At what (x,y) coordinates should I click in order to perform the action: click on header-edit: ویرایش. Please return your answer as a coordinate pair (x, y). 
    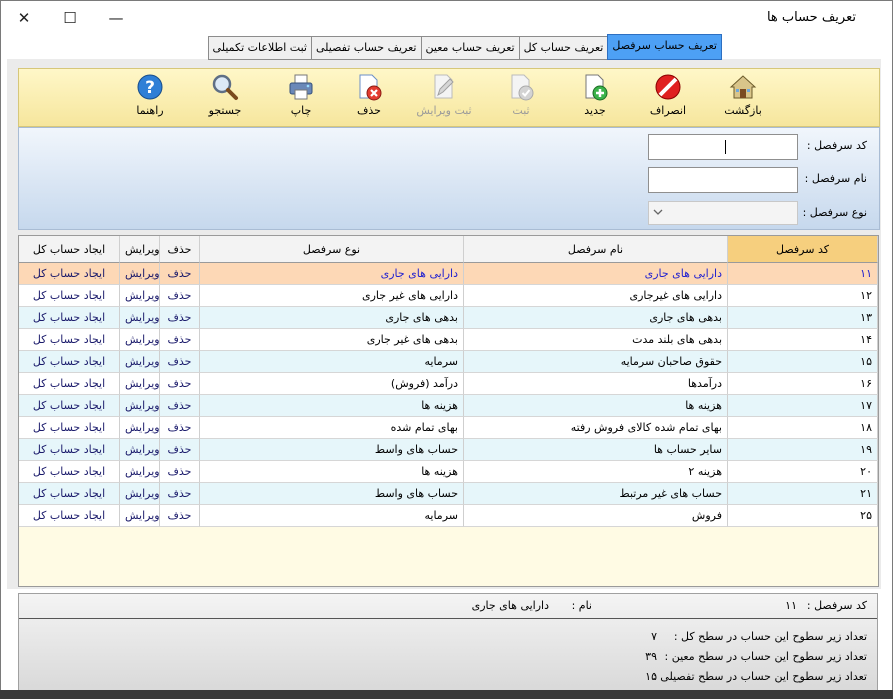
    Looking at the image, I should click on (140, 249).